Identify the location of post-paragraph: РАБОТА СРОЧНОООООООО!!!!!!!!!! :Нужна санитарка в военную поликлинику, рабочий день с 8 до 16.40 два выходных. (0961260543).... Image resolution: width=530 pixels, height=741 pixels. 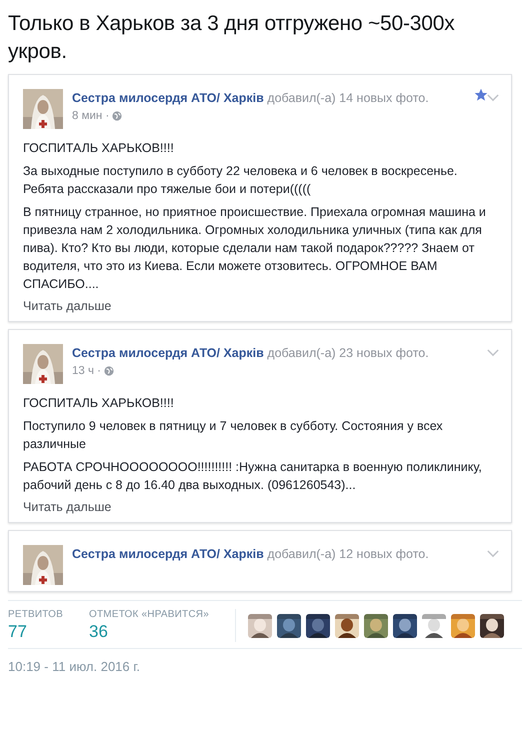
(253, 476).